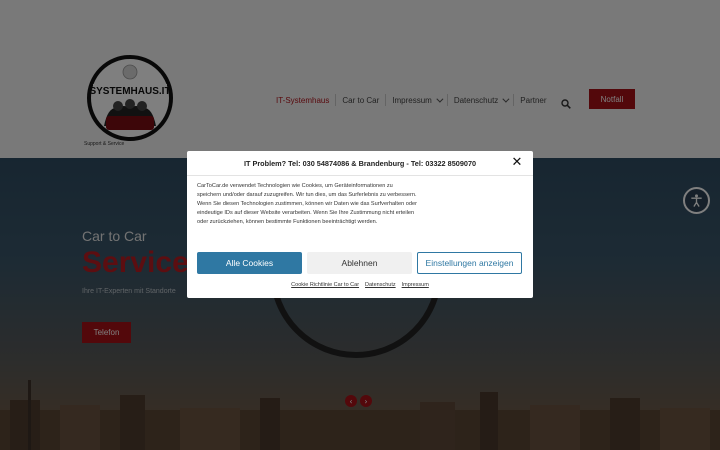 Image resolution: width=720 pixels, height=450 pixels. What do you see at coordinates (517, 162) in the screenshot?
I see `close-icon: ✕` at bounding box center [517, 162].